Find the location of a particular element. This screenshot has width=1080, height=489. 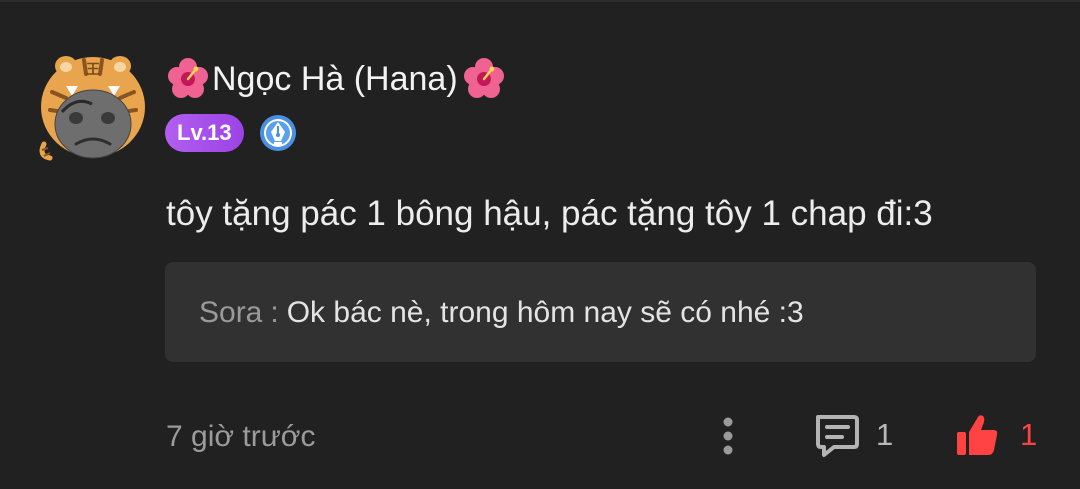

timestamp: 7 giờ trước is located at coordinates (241, 436).